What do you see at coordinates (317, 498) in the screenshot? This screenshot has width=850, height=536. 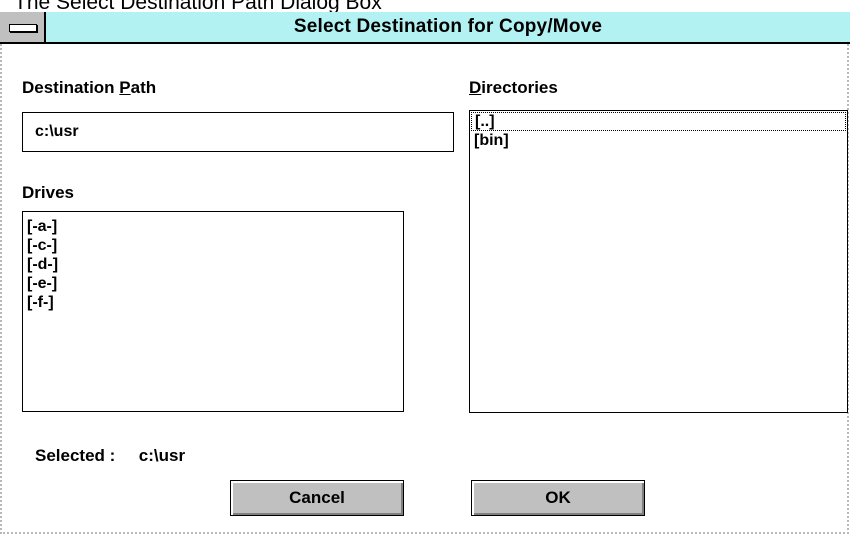 I see `cancel-button: Cancel` at bounding box center [317, 498].